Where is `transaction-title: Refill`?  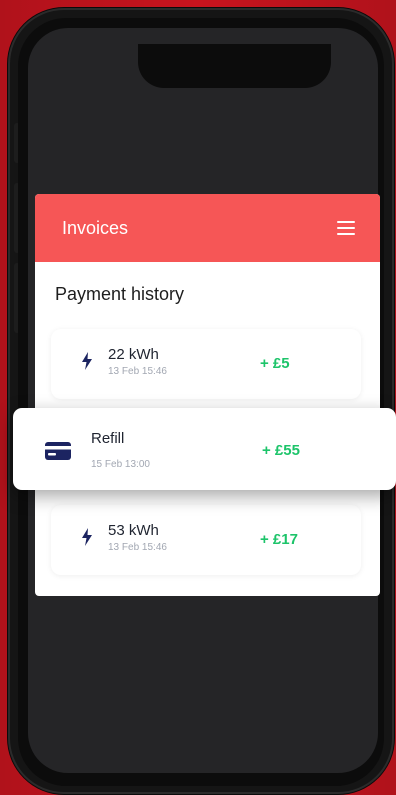
transaction-title: Refill is located at coordinates (108, 438).